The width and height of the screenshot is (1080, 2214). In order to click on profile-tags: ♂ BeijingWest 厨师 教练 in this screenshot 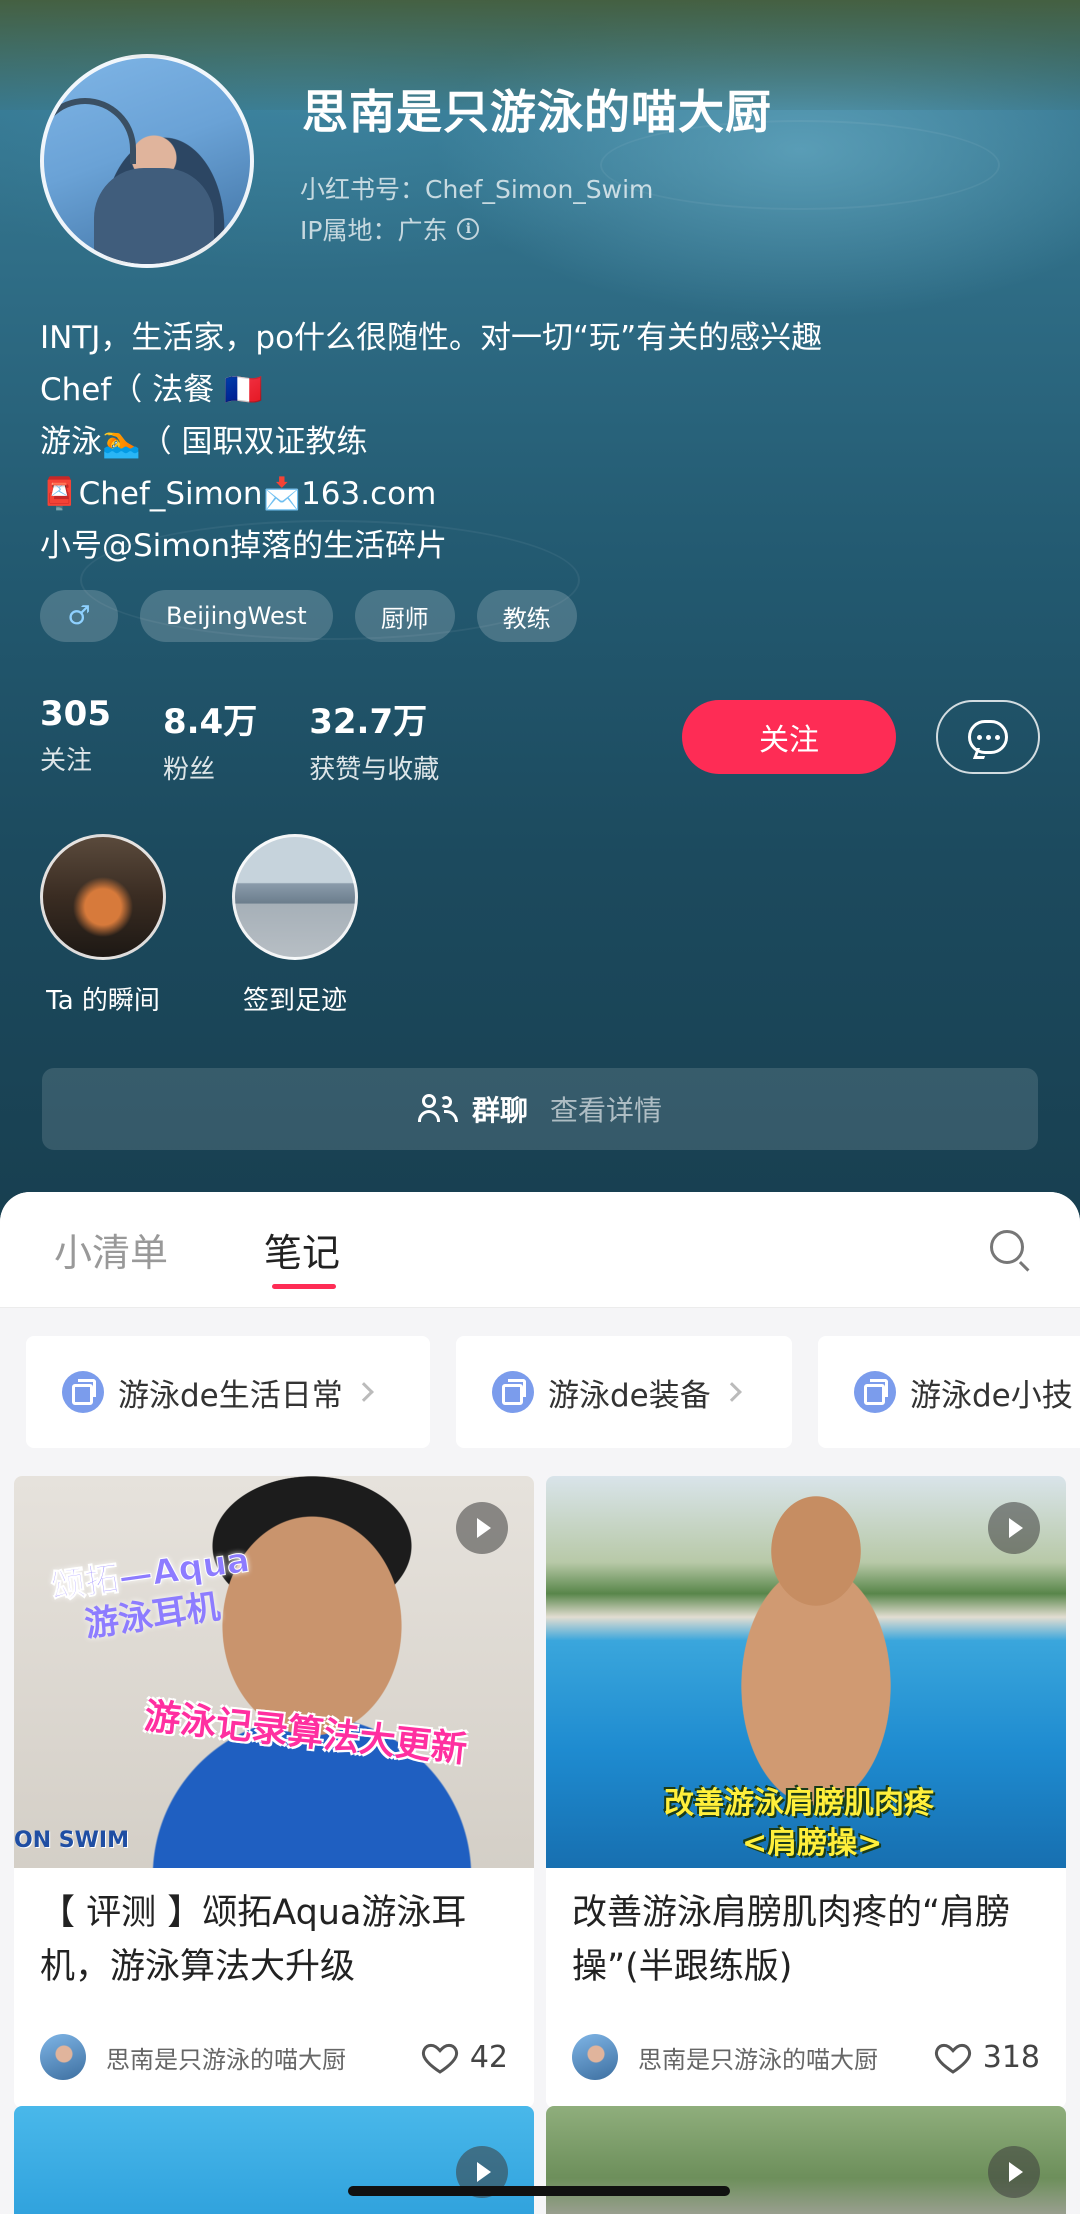, I will do `click(308, 616)`.